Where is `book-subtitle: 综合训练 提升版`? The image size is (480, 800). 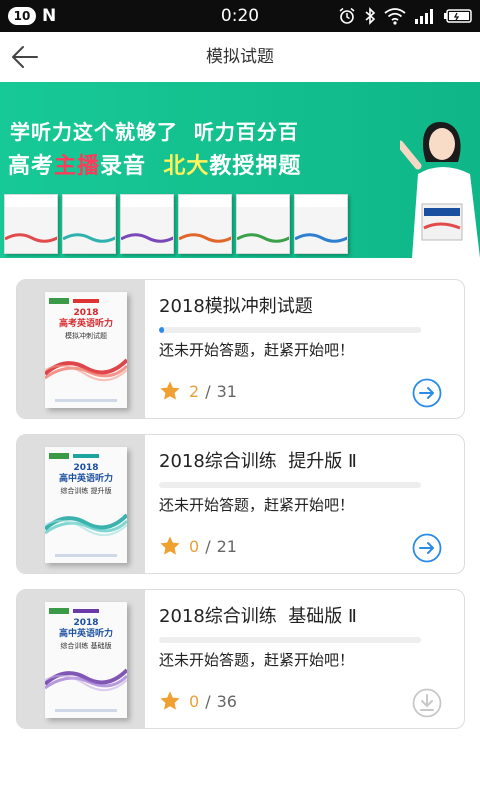
book-subtitle: 综合训练 提升版 is located at coordinates (86, 491).